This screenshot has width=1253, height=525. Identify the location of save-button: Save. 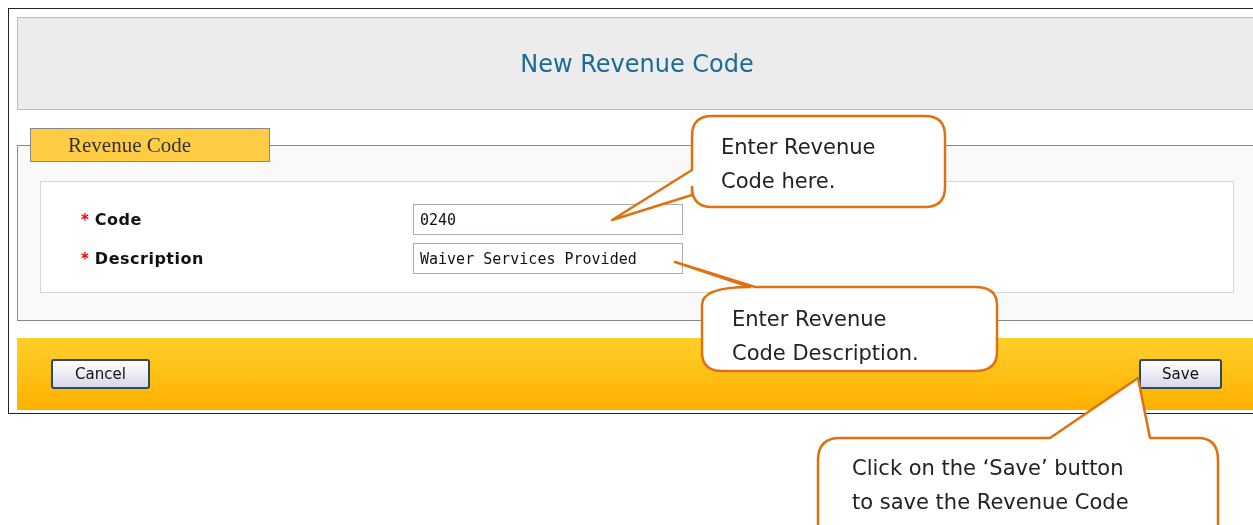
(1180, 374).